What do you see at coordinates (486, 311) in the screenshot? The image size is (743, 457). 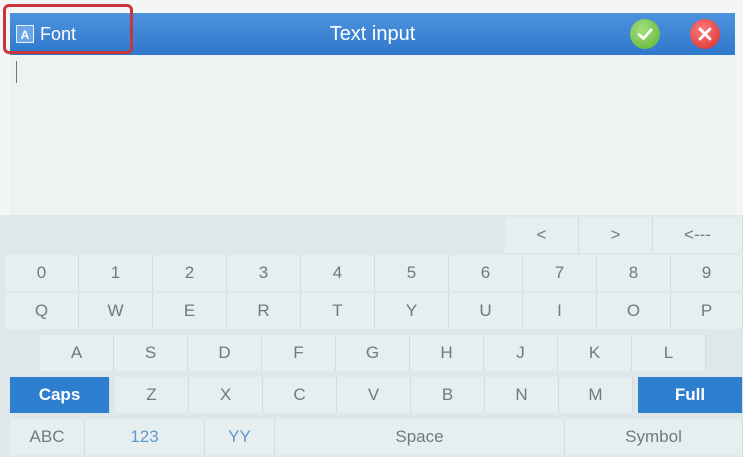 I see `key-u: U` at bounding box center [486, 311].